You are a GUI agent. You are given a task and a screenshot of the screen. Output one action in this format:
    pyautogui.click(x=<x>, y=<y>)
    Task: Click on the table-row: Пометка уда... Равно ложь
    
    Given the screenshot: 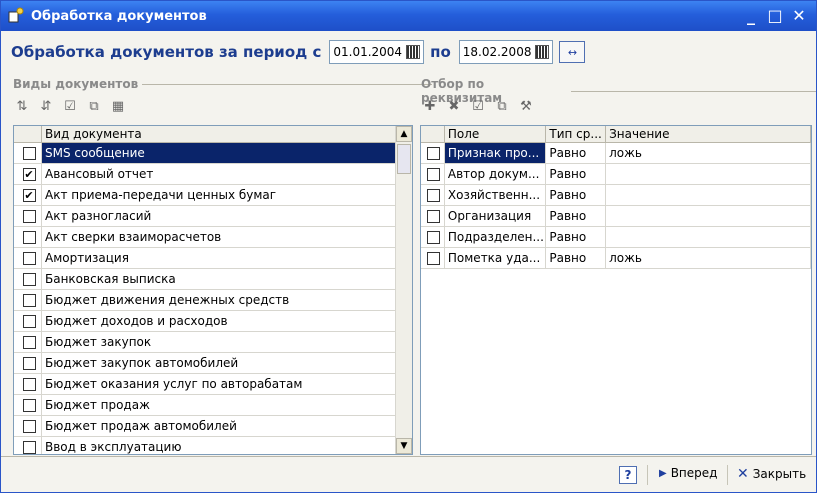 What is the action you would take?
    pyautogui.click(x=616, y=258)
    